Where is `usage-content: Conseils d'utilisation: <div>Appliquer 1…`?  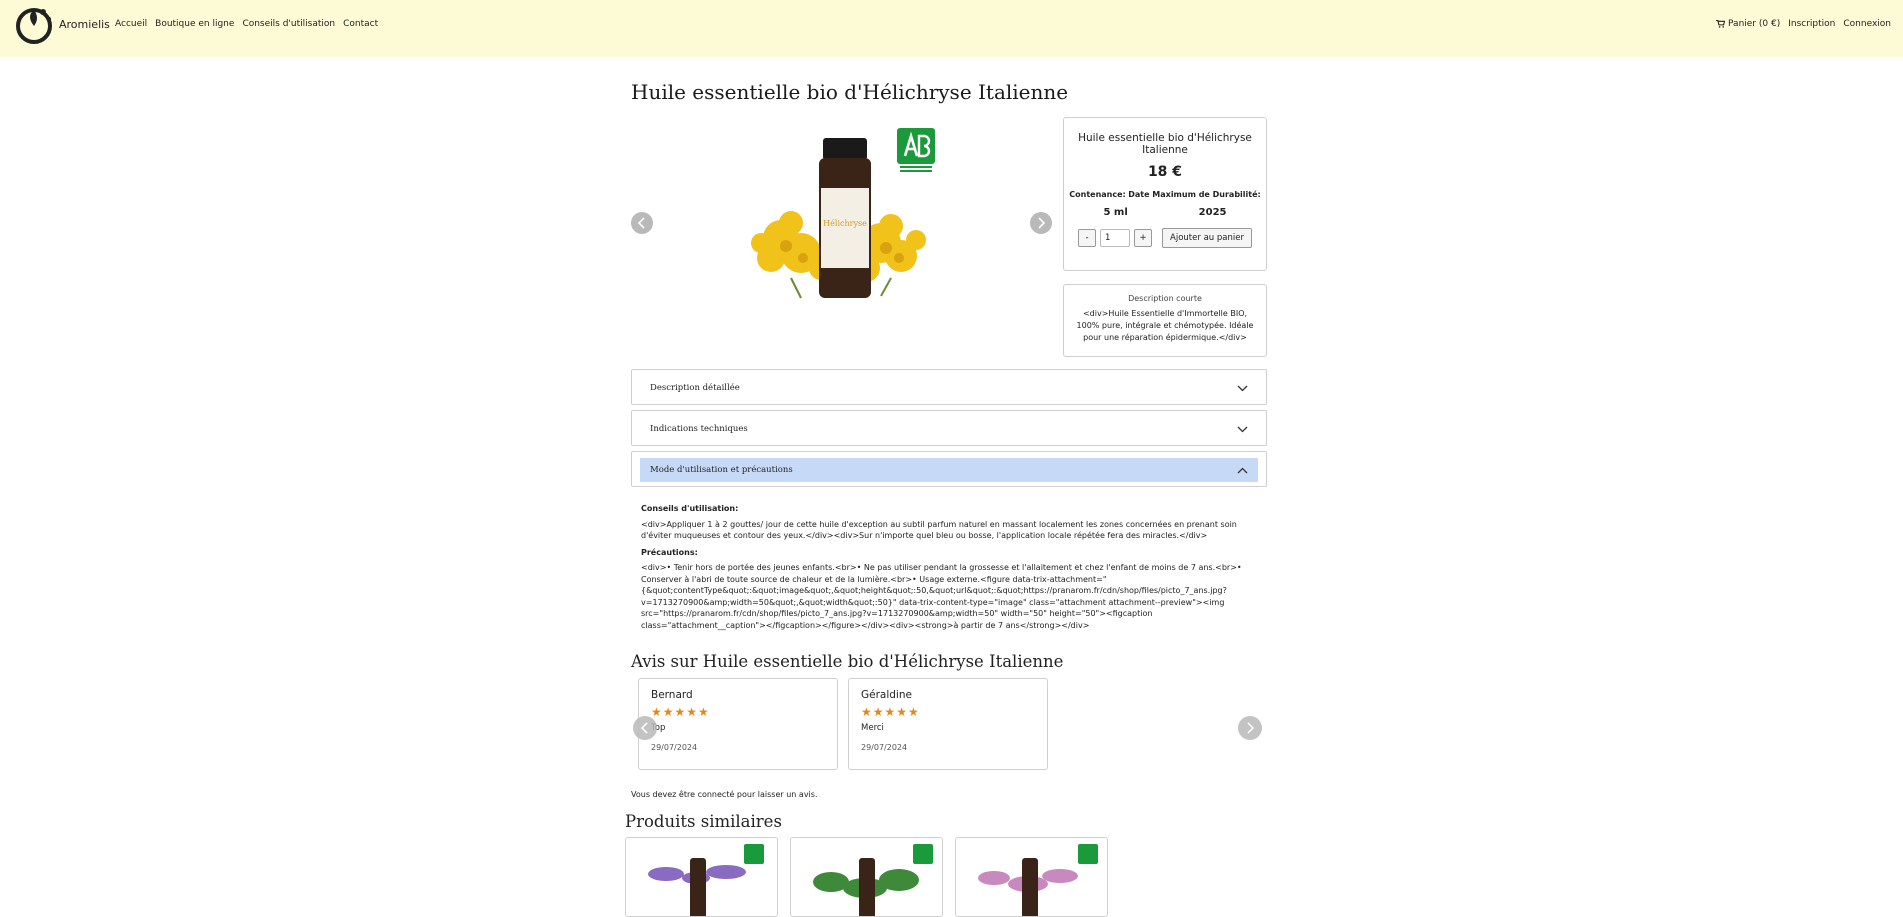
usage-content: Conseils d'utilisation: <div>Appliquer 1… is located at coordinates (947, 569).